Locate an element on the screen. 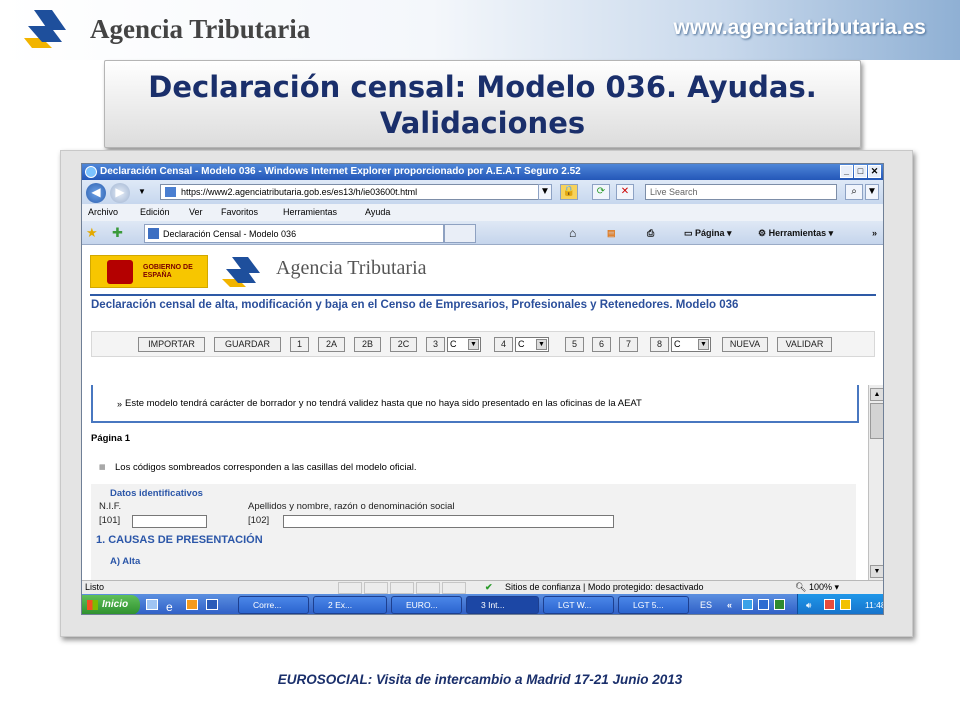 Image resolution: width=960 pixels, height=720 pixels. page-2c-button: 2C is located at coordinates (403, 344).